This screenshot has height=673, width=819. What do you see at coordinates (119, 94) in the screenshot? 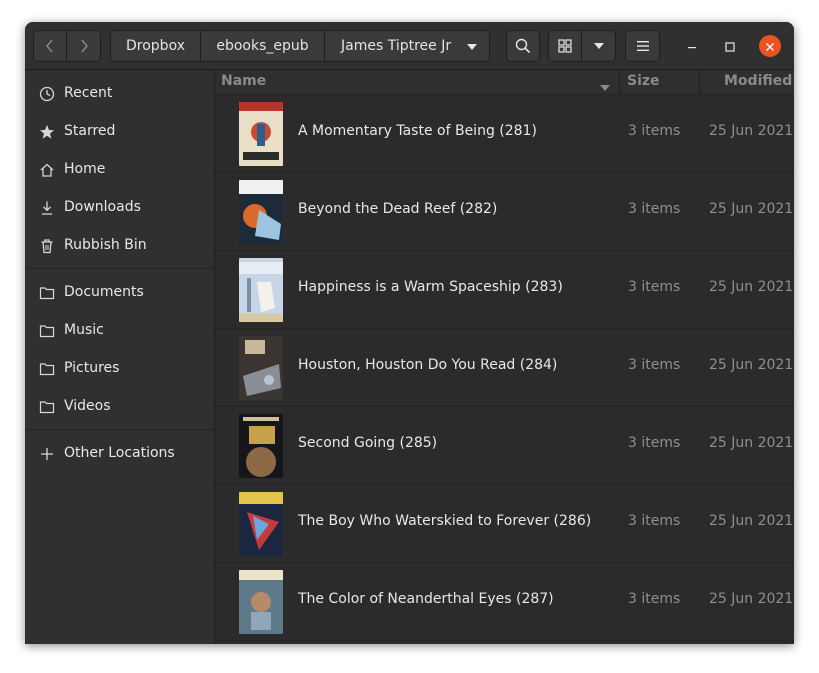
I see `sidebar-item-recent: Recent` at bounding box center [119, 94].